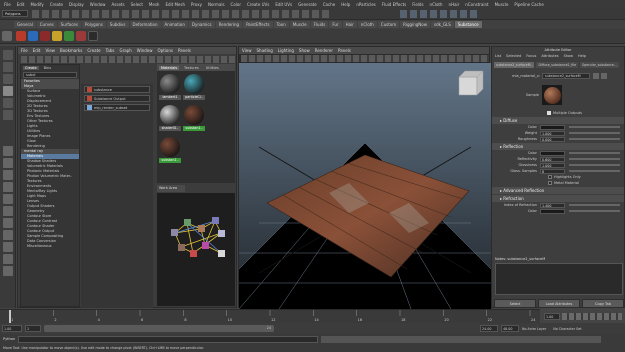 The width and height of the screenshot is (625, 352). Describe the element at coordinates (170, 88) in the screenshot. I see `material-swatch: lambert1` at that location.